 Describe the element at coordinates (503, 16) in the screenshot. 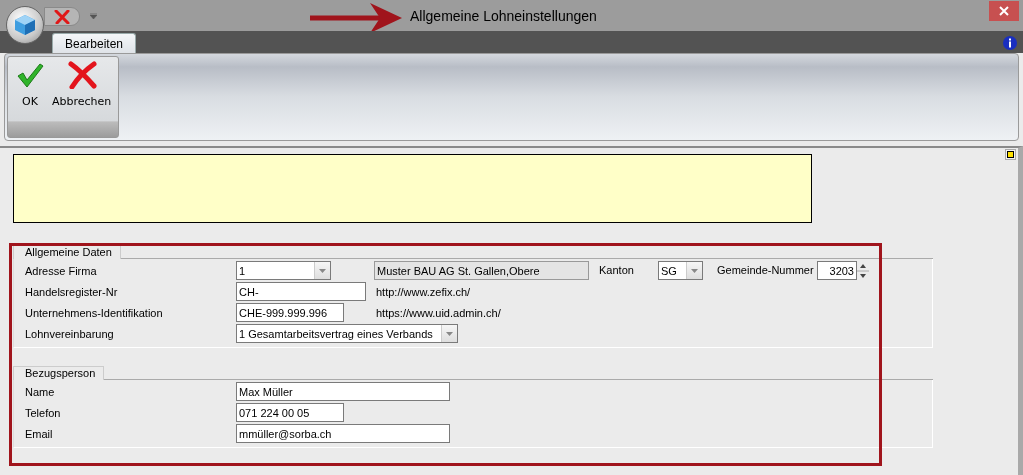

I see `window-title: Allgemeine Lohneinstellungen` at that location.